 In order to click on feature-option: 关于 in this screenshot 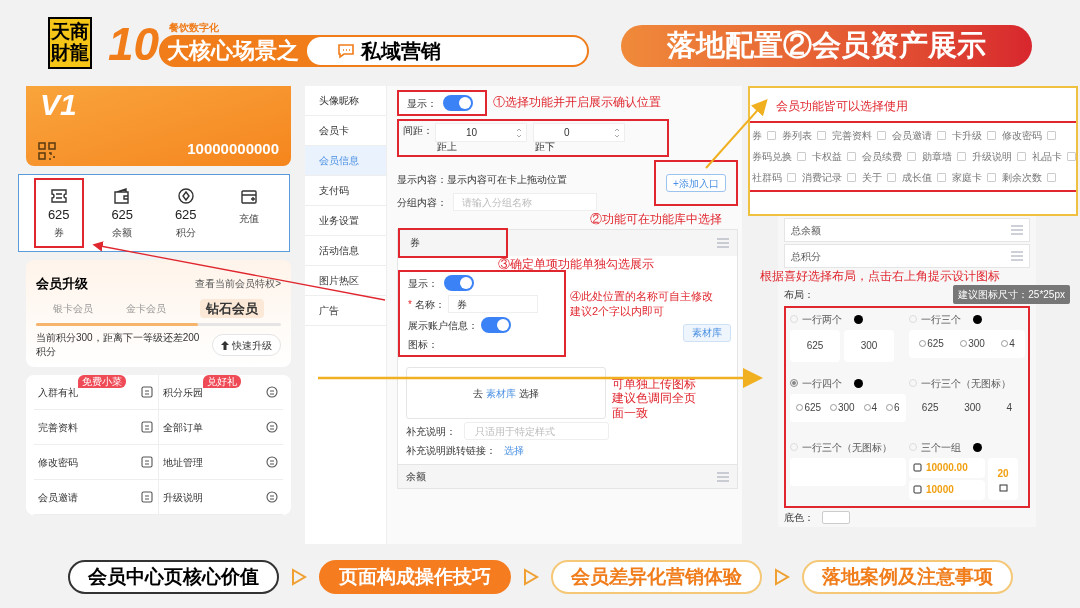, I will do `click(872, 178)`.